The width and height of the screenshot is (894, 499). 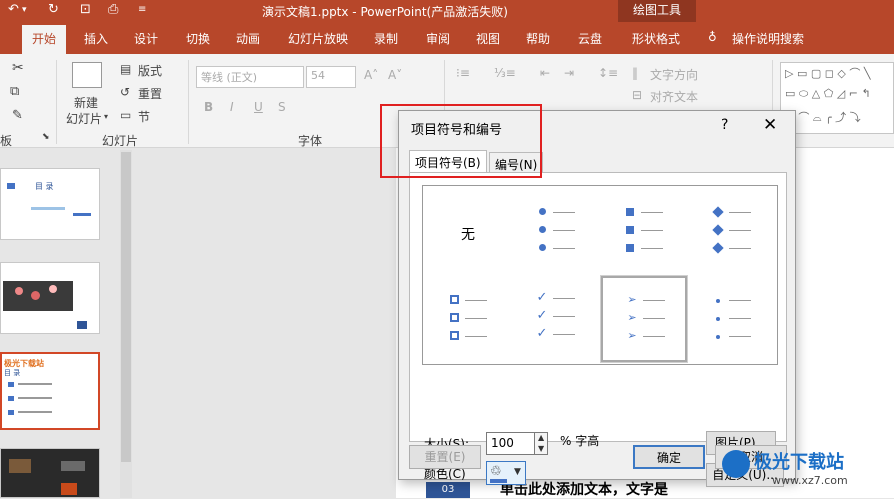 I want to click on spinner-up-icon: ▲, so click(x=541, y=437).